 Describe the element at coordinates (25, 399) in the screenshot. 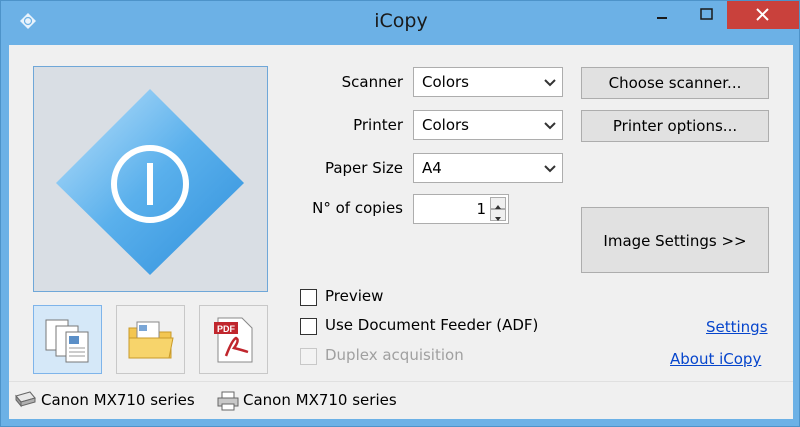

I see `scanner-icon` at that location.